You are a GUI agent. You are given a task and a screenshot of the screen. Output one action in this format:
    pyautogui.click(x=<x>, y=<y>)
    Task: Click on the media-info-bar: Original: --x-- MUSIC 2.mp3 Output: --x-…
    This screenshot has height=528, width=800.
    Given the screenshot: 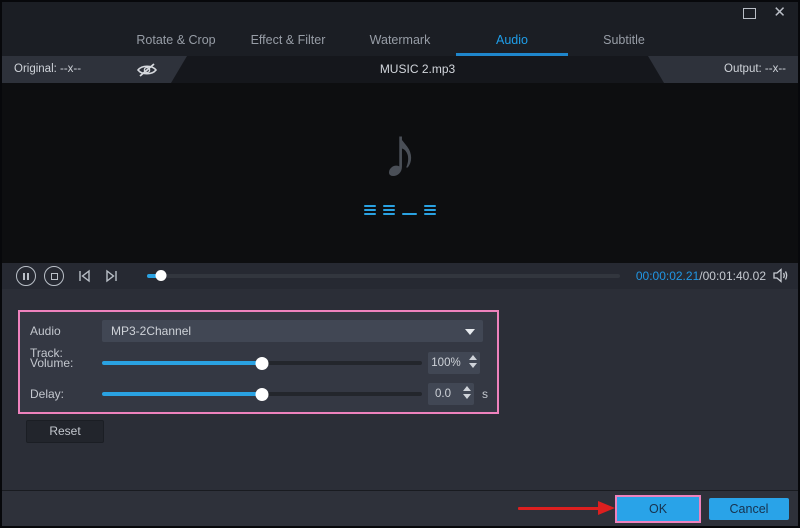 What is the action you would take?
    pyautogui.click(x=400, y=69)
    